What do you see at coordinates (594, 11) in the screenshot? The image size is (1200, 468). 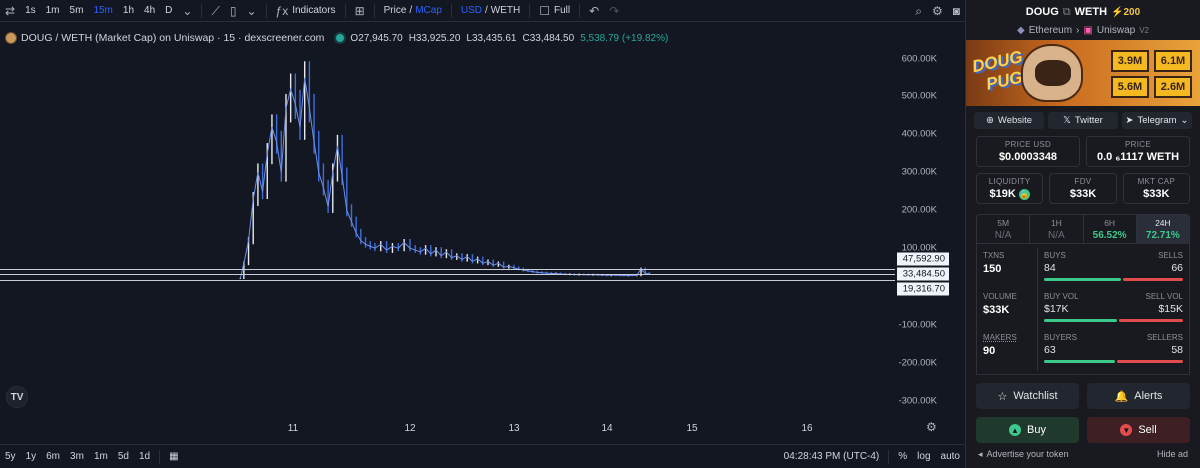 I see `undo-icon: ↶` at bounding box center [594, 11].